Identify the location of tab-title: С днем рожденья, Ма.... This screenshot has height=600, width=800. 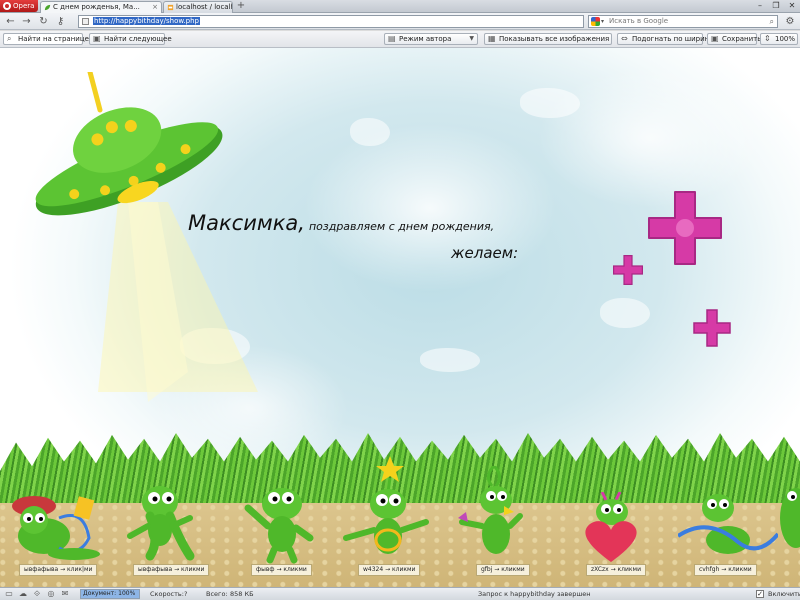
(96, 7).